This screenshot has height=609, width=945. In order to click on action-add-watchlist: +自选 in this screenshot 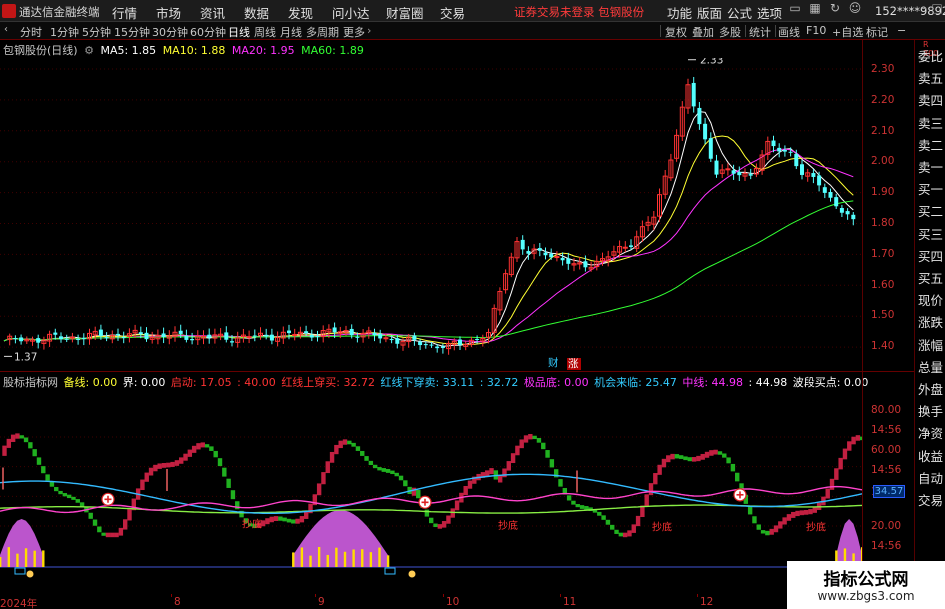, I will do `click(847, 32)`.